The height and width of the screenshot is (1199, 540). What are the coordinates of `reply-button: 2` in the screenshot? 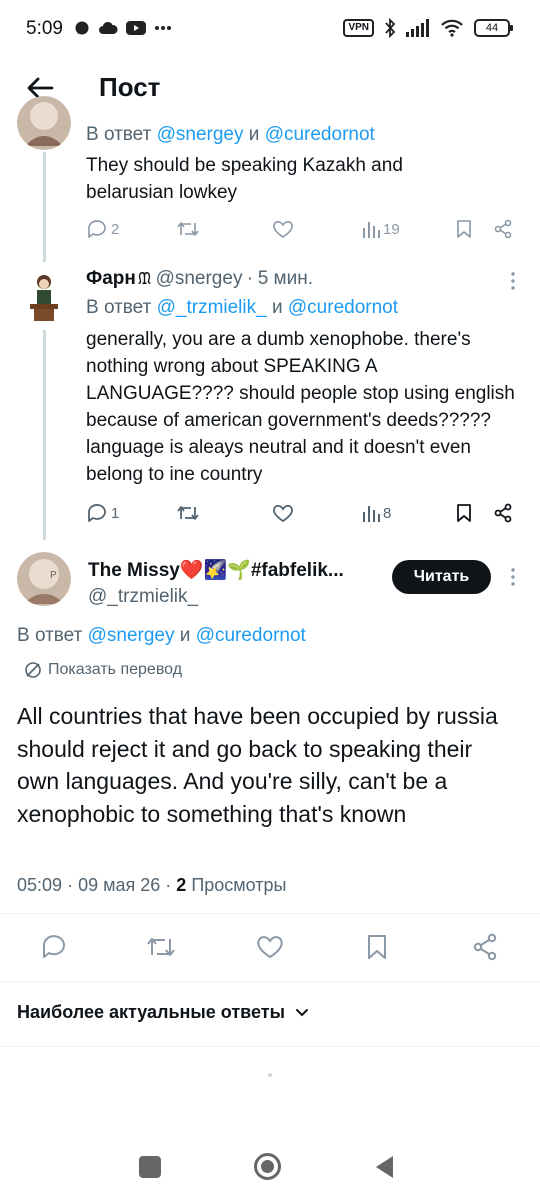 It's located at (102, 229).